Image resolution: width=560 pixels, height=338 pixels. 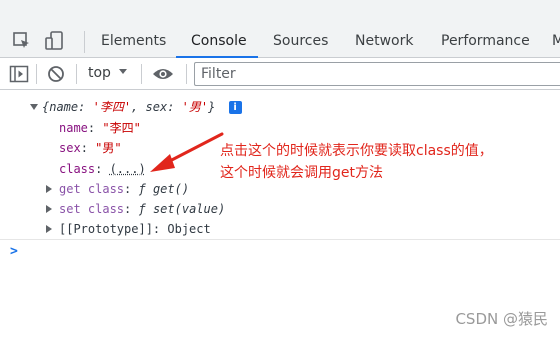 What do you see at coordinates (108, 148) in the screenshot?
I see `property-value: "男"` at bounding box center [108, 148].